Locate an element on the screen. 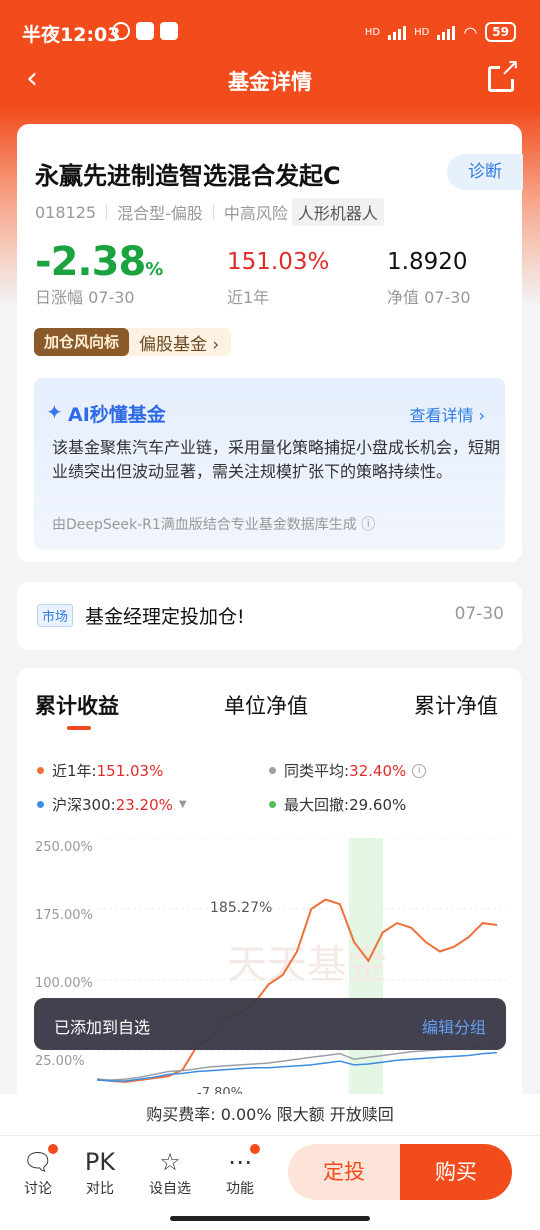  add-watchlist-button: ☆ 设自选 is located at coordinates (170, 1172).